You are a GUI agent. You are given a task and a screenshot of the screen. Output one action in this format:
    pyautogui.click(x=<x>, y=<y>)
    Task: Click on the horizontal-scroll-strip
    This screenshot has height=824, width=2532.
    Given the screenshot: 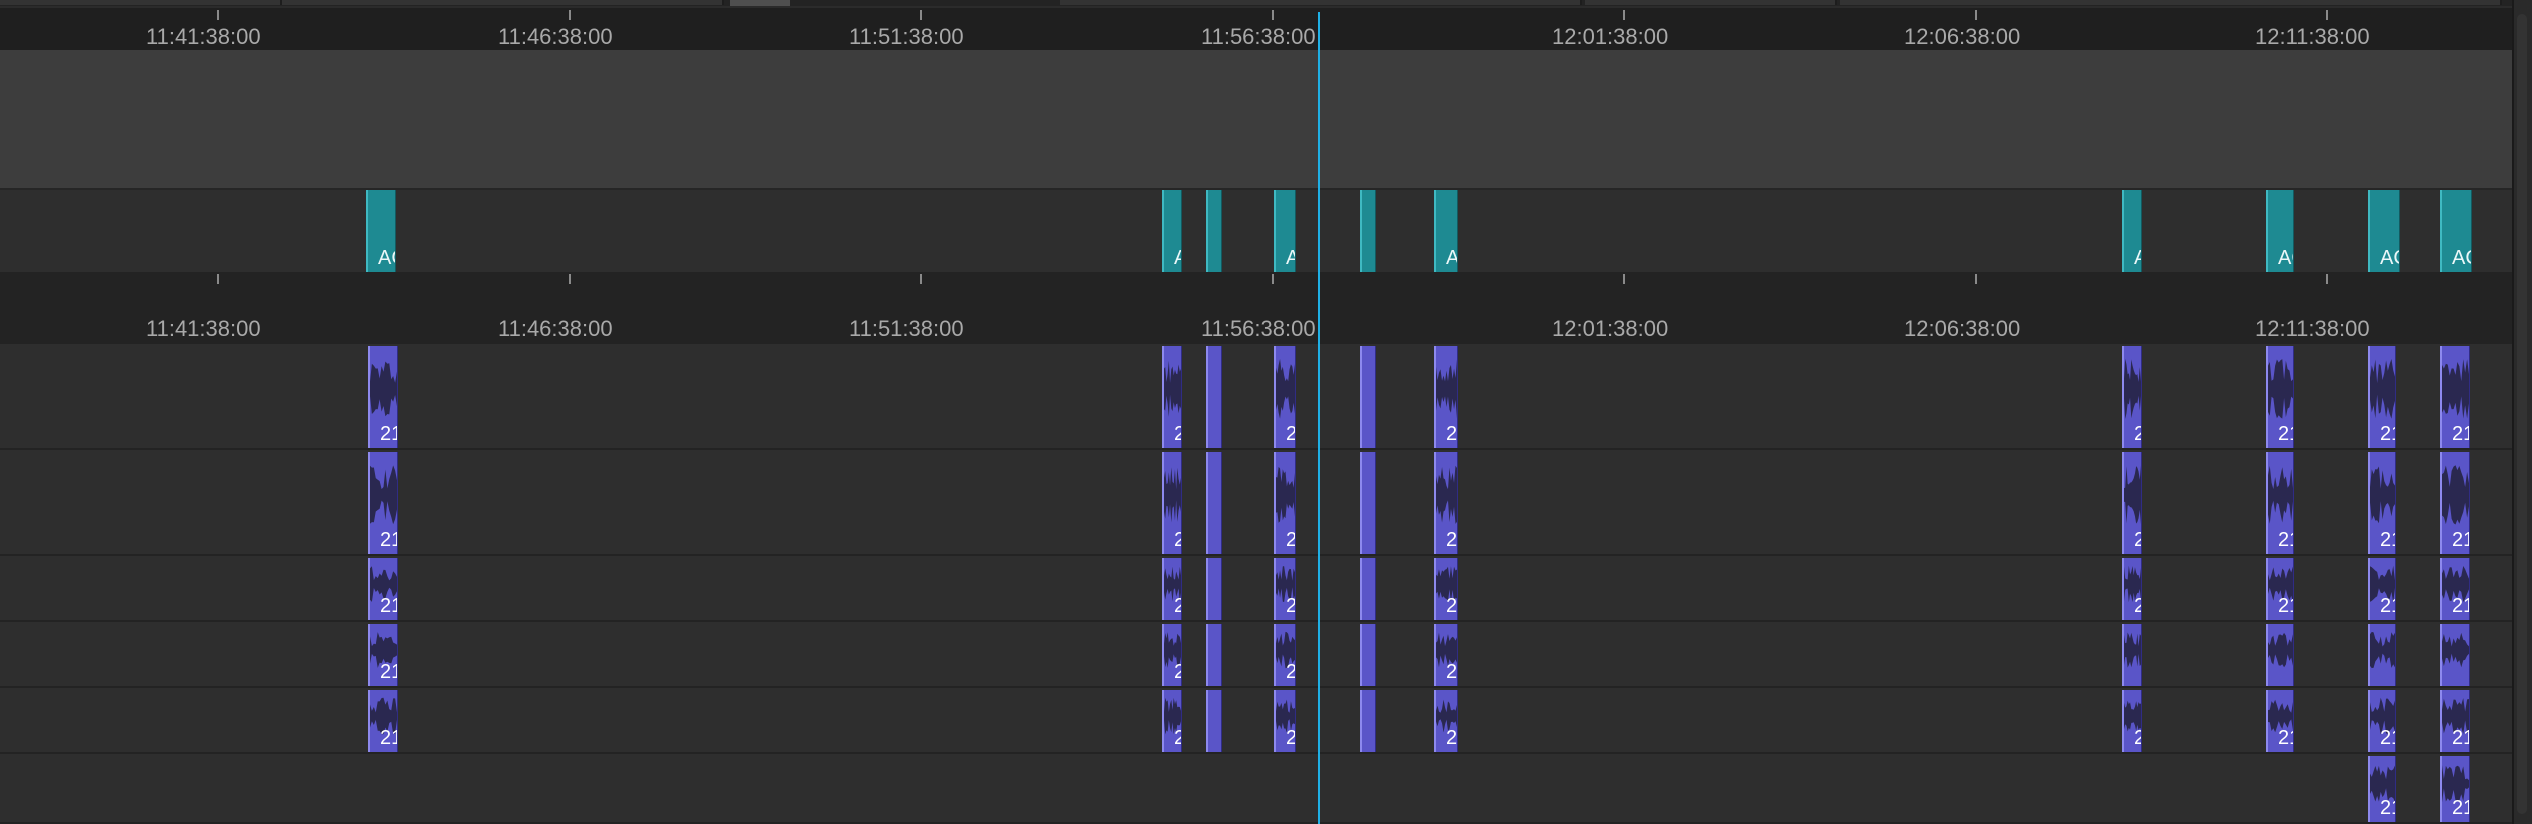 What is the action you would take?
    pyautogui.click(x=1266, y=3)
    